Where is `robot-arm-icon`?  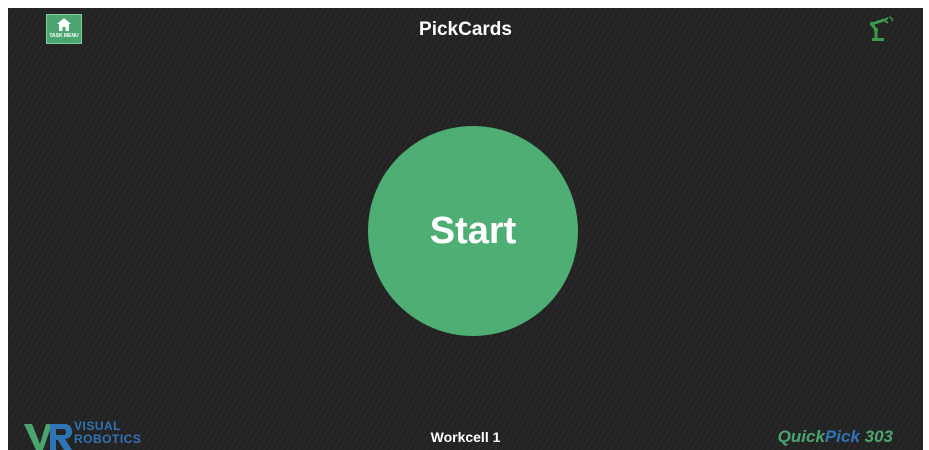 robot-arm-icon is located at coordinates (881, 29).